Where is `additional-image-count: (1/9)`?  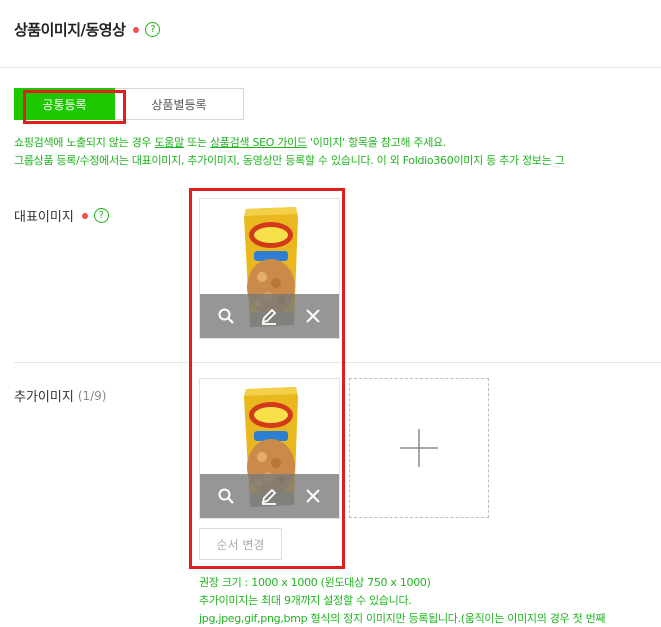
additional-image-count: (1/9) is located at coordinates (92, 395).